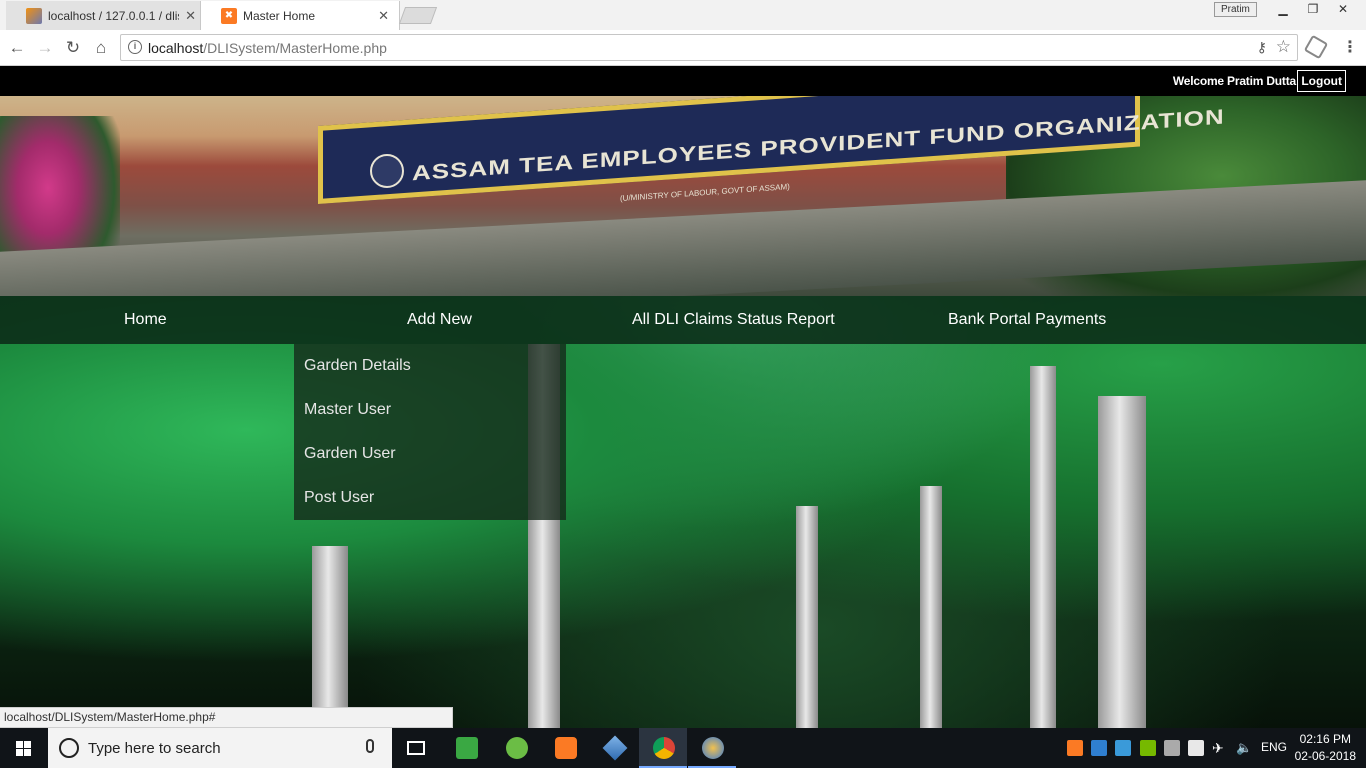  I want to click on nav-add-new: Add New, so click(439, 320).